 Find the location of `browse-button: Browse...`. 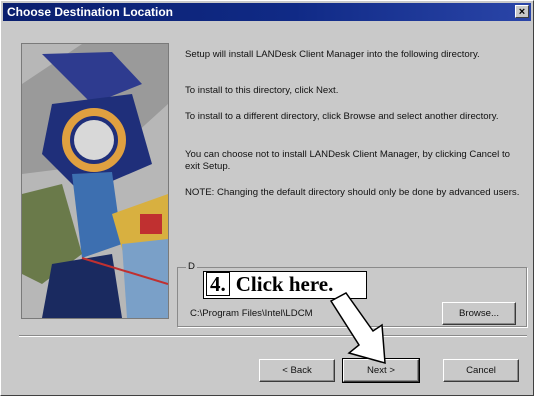

browse-button: Browse... is located at coordinates (479, 313).